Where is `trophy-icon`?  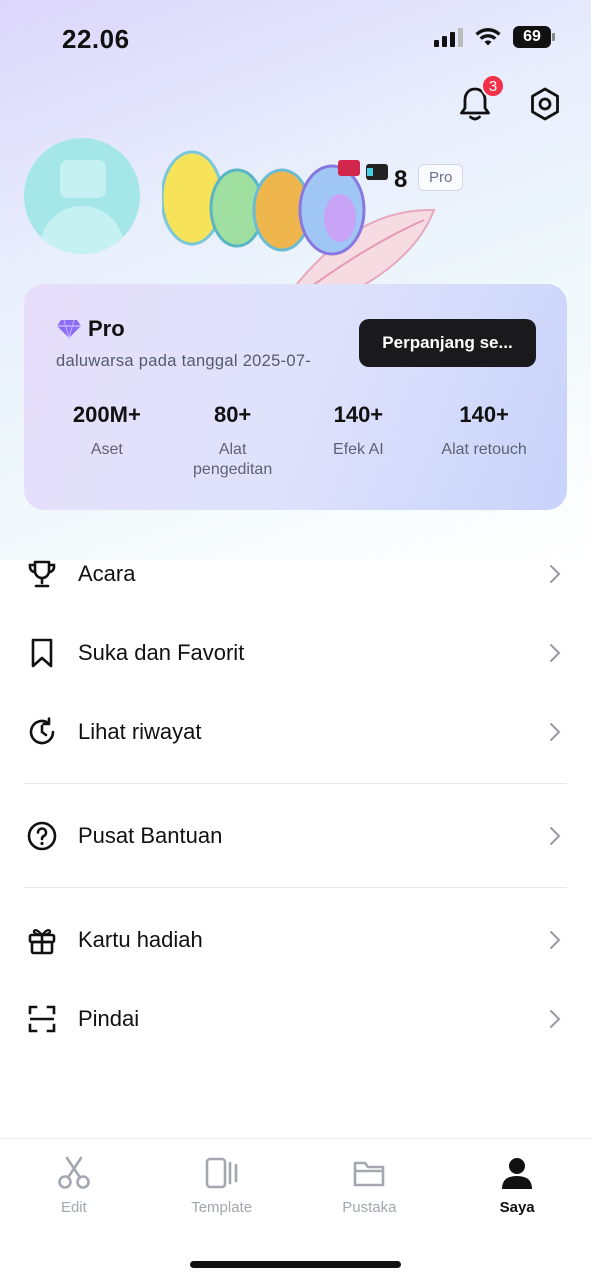 trophy-icon is located at coordinates (42, 574).